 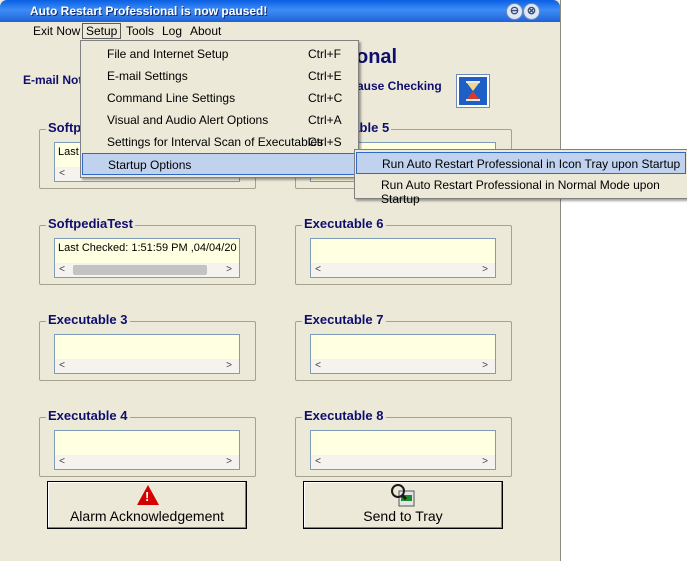 What do you see at coordinates (147, 258) in the screenshot?
I see `executable-2-status: Last Checked: 1:51:59 PM ,04/04/20 < >` at bounding box center [147, 258].